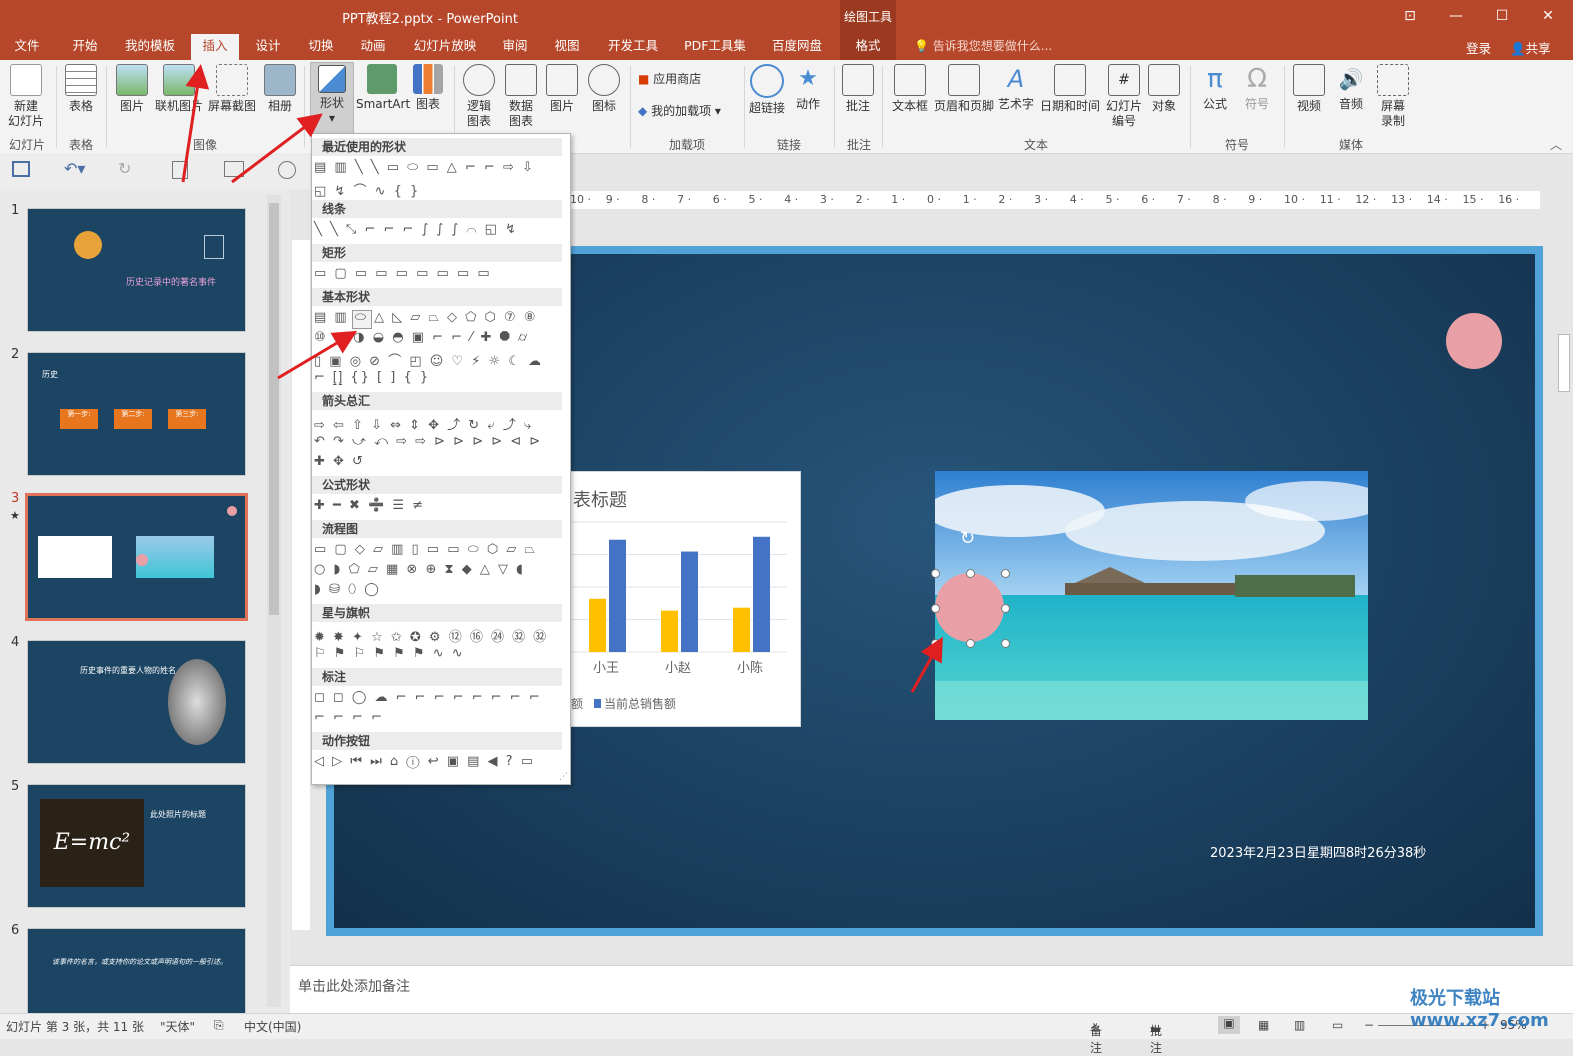 This screenshot has width=1573, height=1056. Describe the element at coordinates (215, 47) in the screenshot. I see `tab-insert: 插入` at that location.